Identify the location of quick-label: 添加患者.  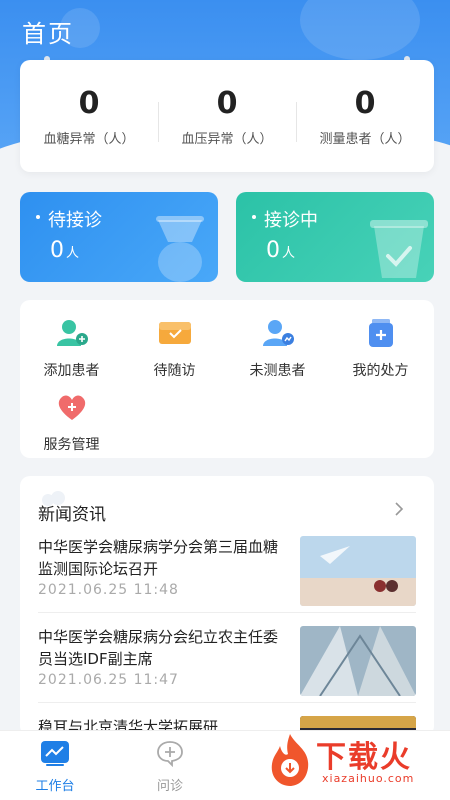
(71, 371).